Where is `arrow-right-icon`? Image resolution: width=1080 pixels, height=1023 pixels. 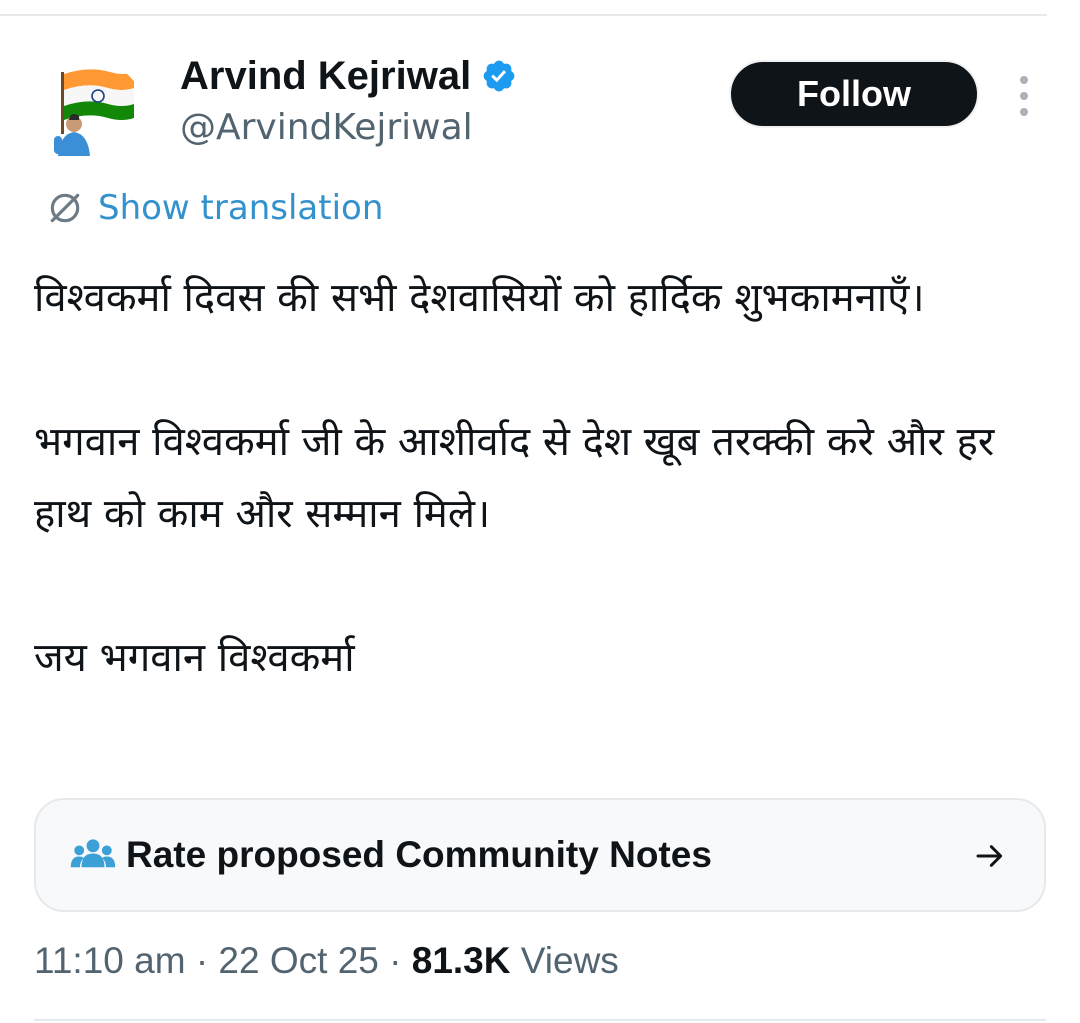
arrow-right-icon is located at coordinates (990, 856).